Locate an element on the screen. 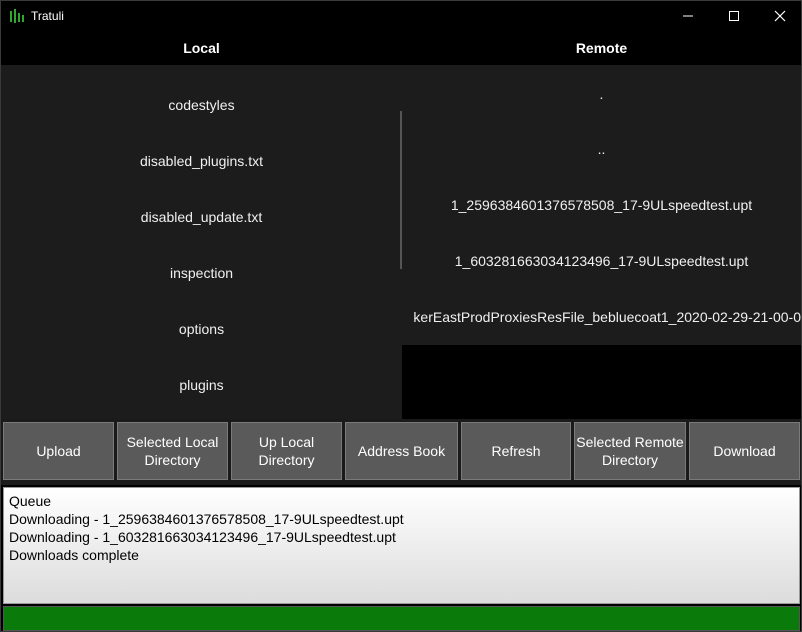  pane-scrollbar is located at coordinates (401, 190).